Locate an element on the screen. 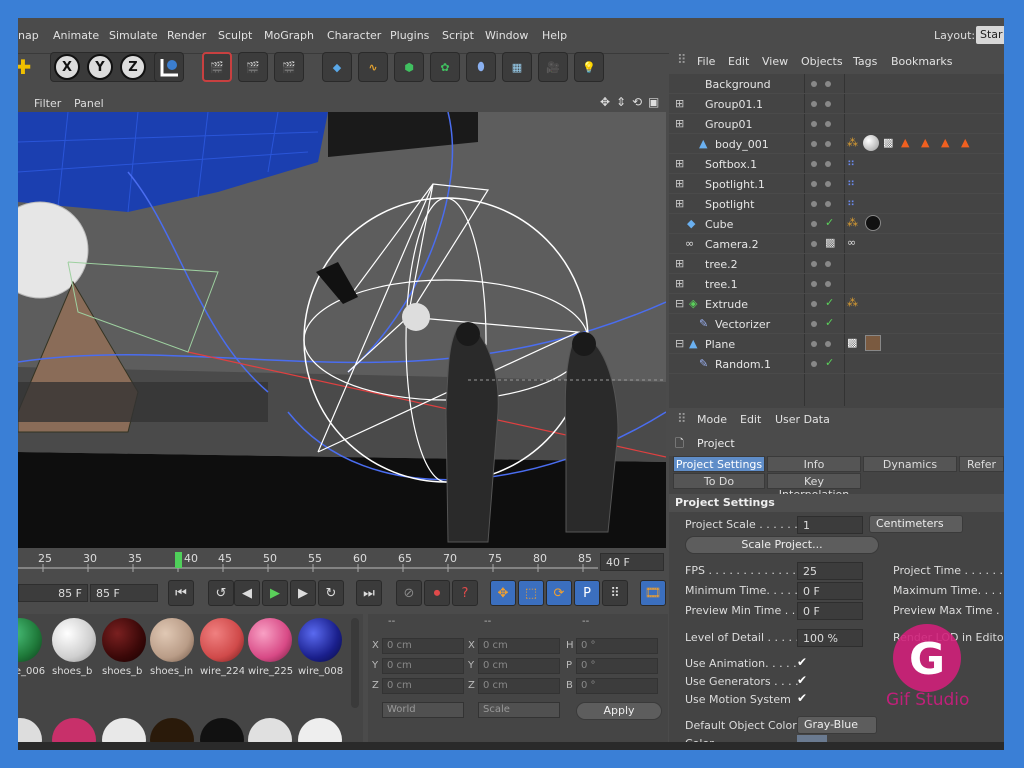  x-axis-lock-icon: X is located at coordinates (67, 67).